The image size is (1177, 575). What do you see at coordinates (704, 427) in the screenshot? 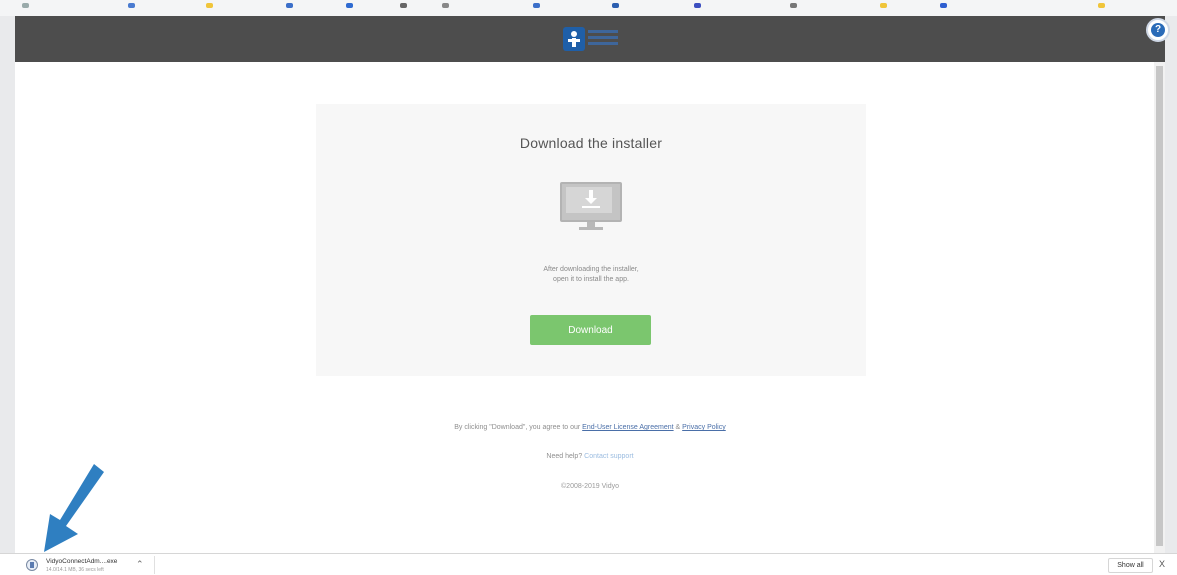
I see `privacy-policy-link: Privacy Policy` at bounding box center [704, 427].